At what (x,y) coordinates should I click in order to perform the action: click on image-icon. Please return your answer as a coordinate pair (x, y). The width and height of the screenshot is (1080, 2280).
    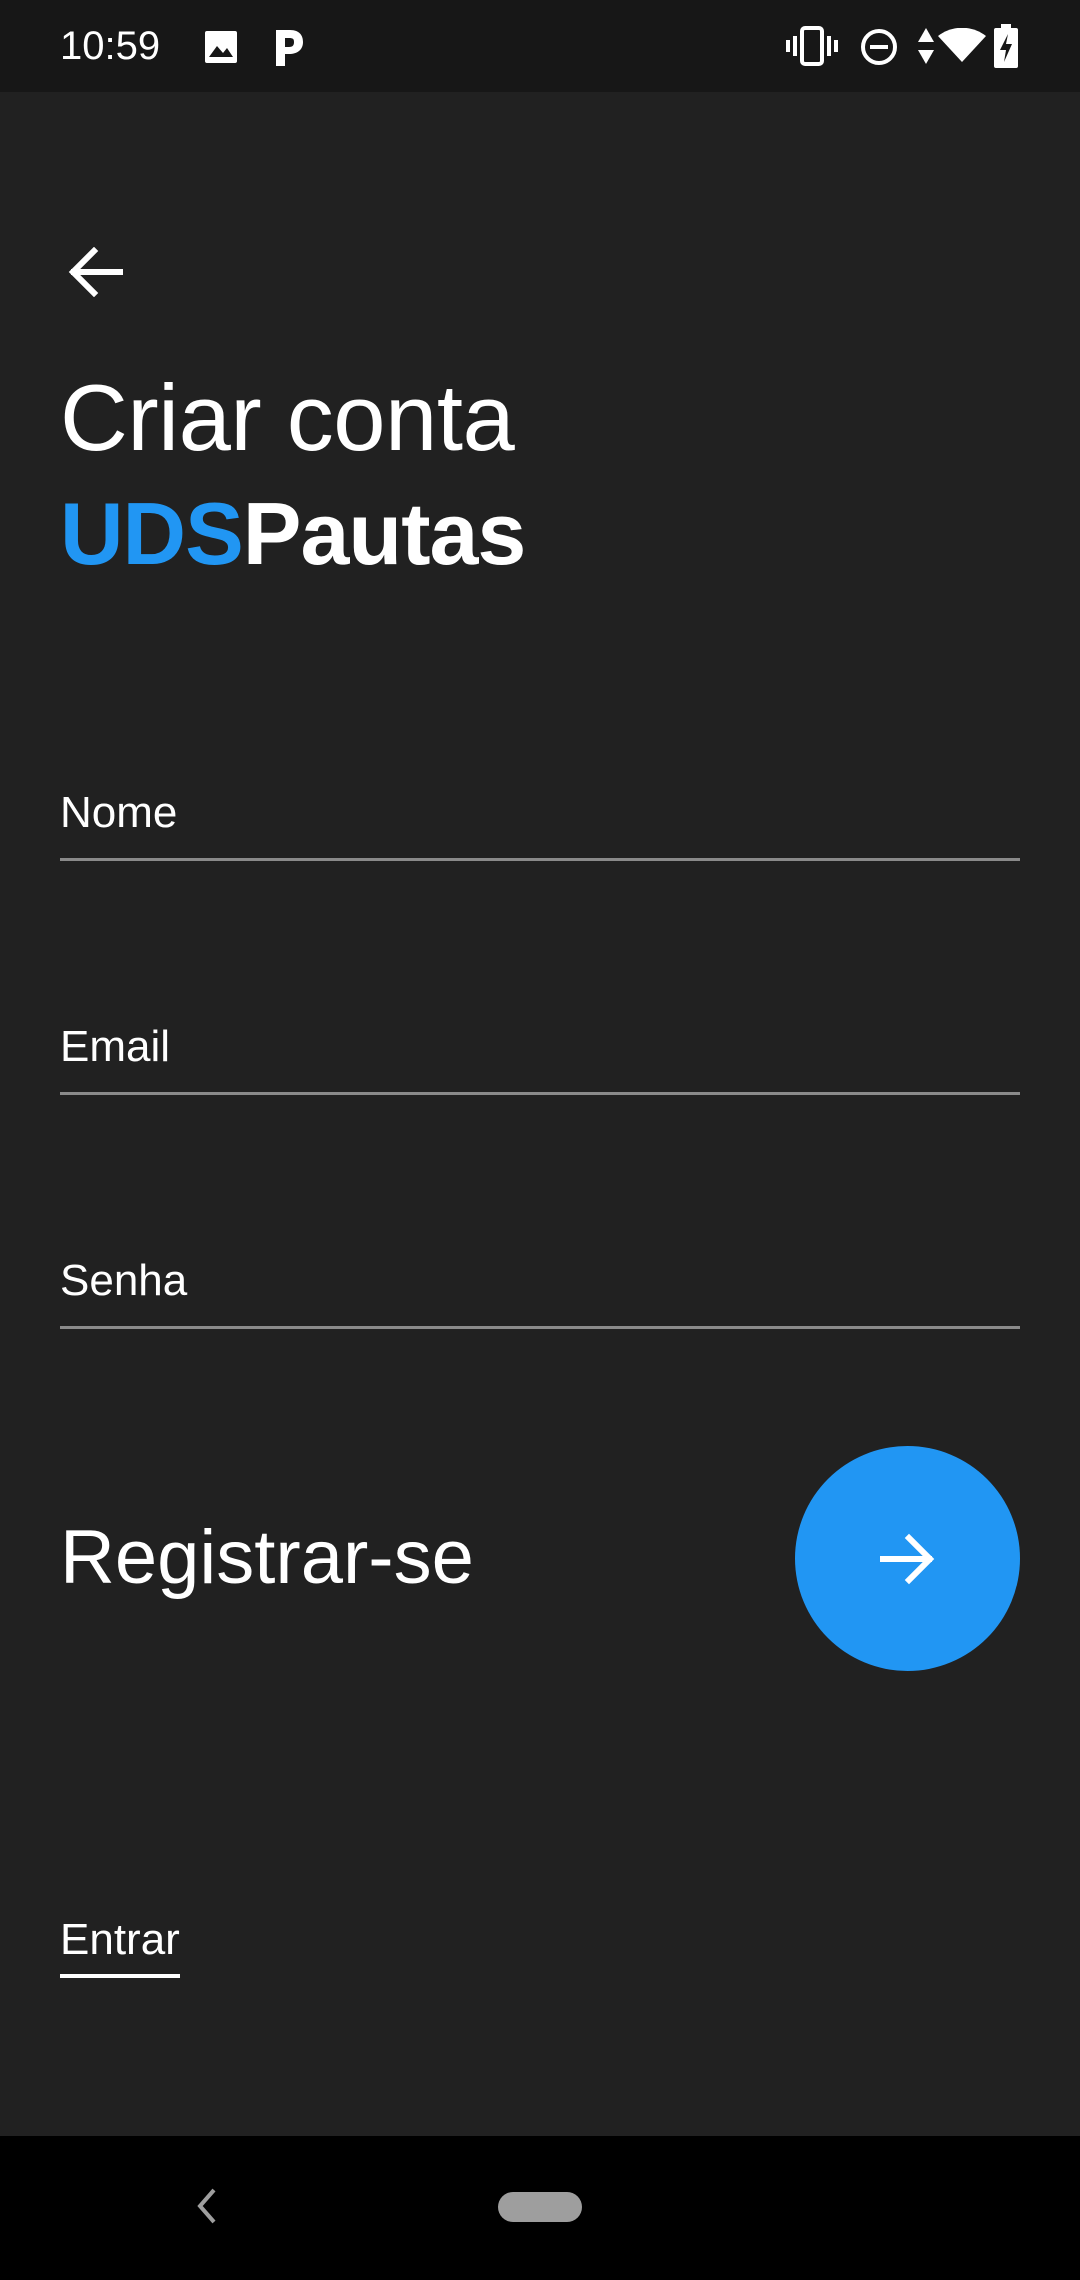
    Looking at the image, I should click on (221, 47).